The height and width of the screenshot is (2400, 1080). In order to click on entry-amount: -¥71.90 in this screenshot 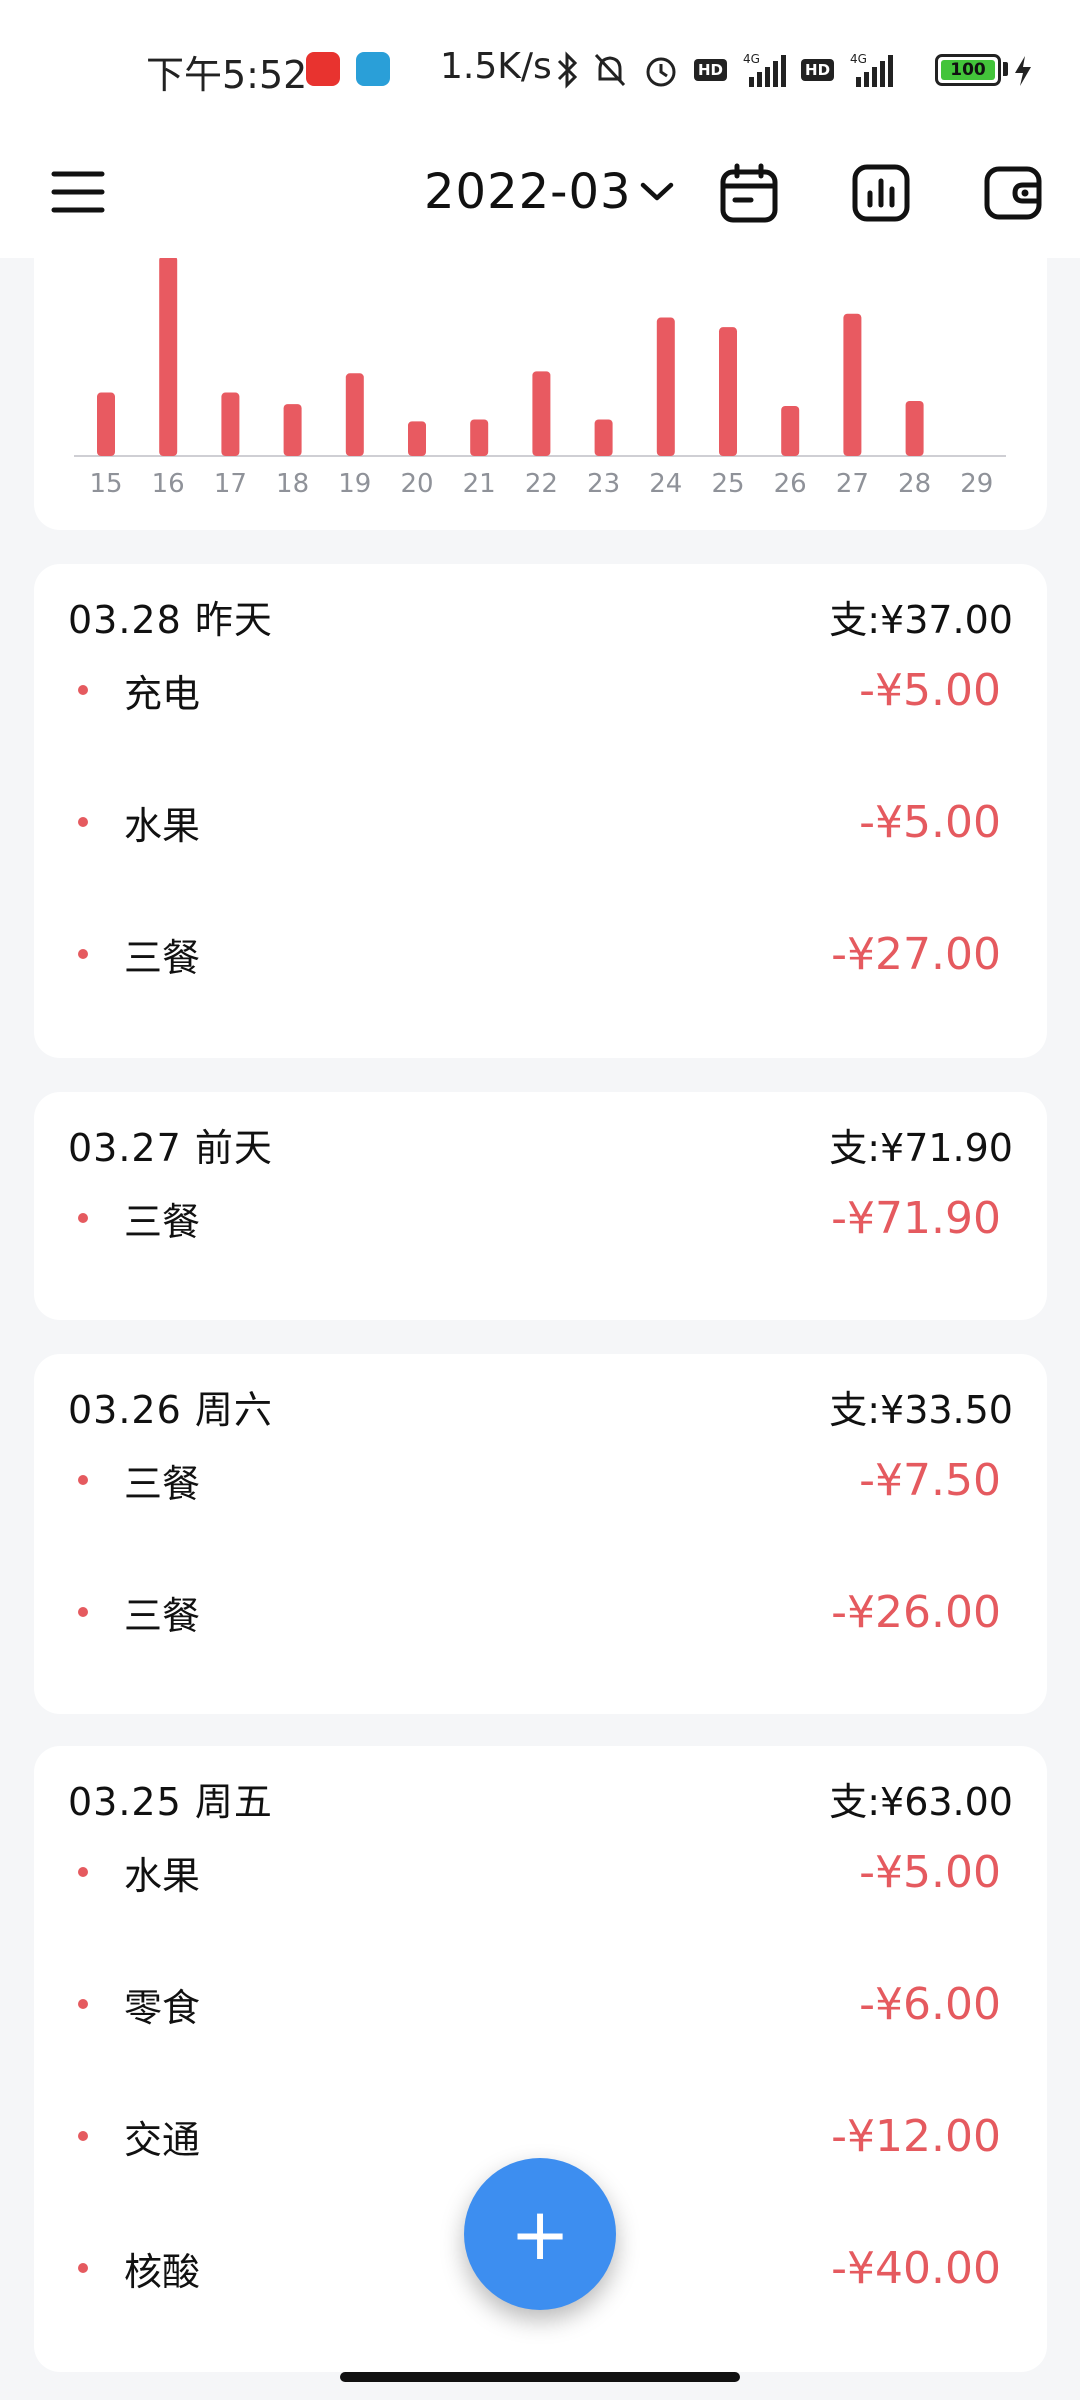, I will do `click(916, 1218)`.